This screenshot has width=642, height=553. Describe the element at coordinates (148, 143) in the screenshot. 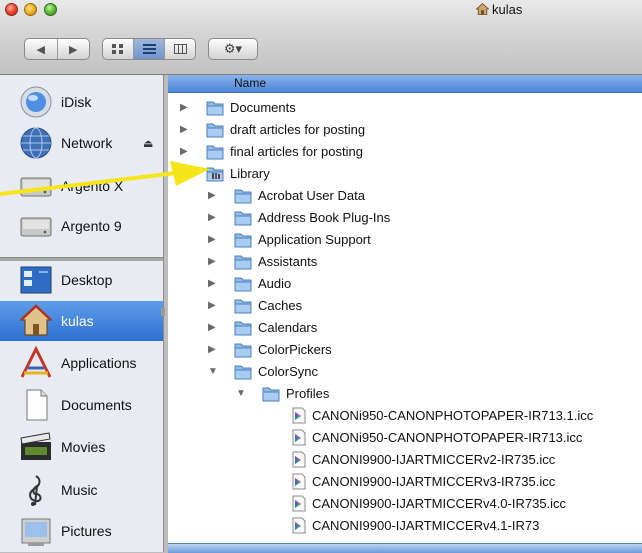

I see `eject-icon: ⏏` at that location.